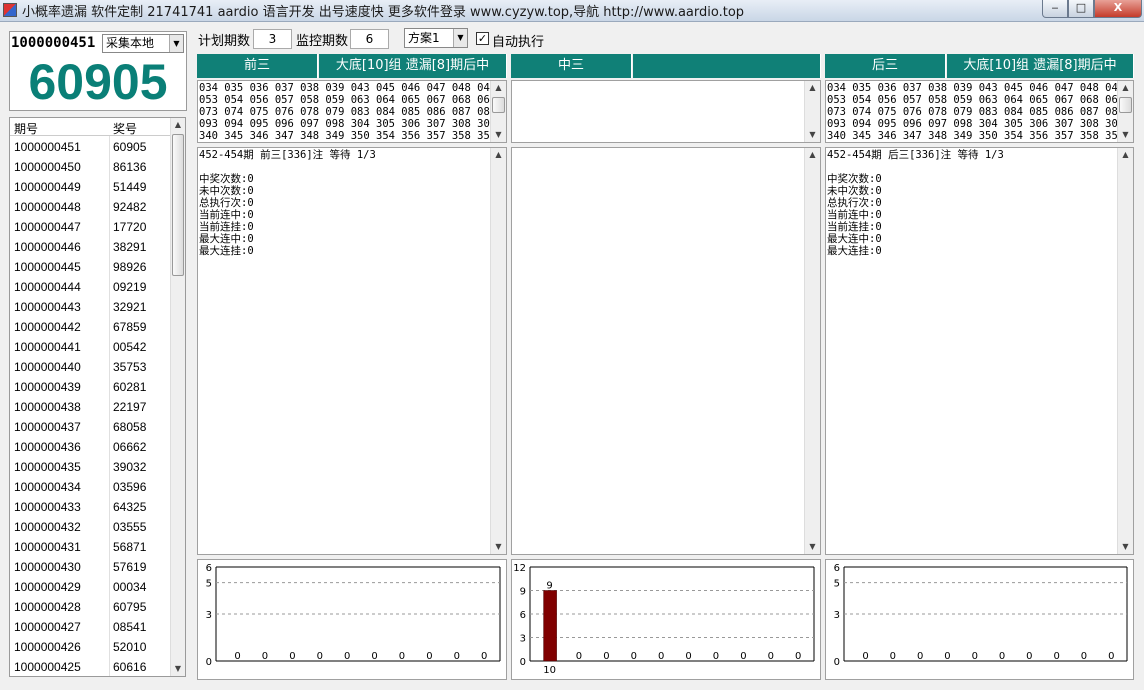 This screenshot has height=690, width=1144. Describe the element at coordinates (812, 111) in the screenshot. I see `middle-numbers-scrollbar: ▲ ▼` at that location.